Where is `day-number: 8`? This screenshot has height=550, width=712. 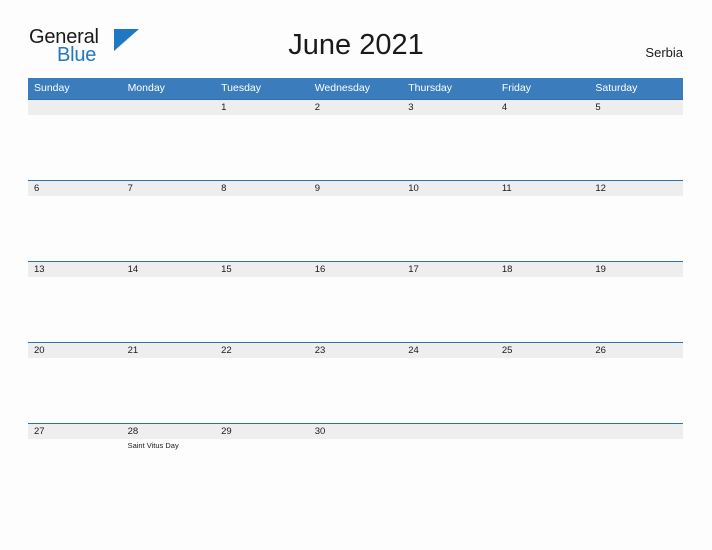
day-number: 8 is located at coordinates (262, 188).